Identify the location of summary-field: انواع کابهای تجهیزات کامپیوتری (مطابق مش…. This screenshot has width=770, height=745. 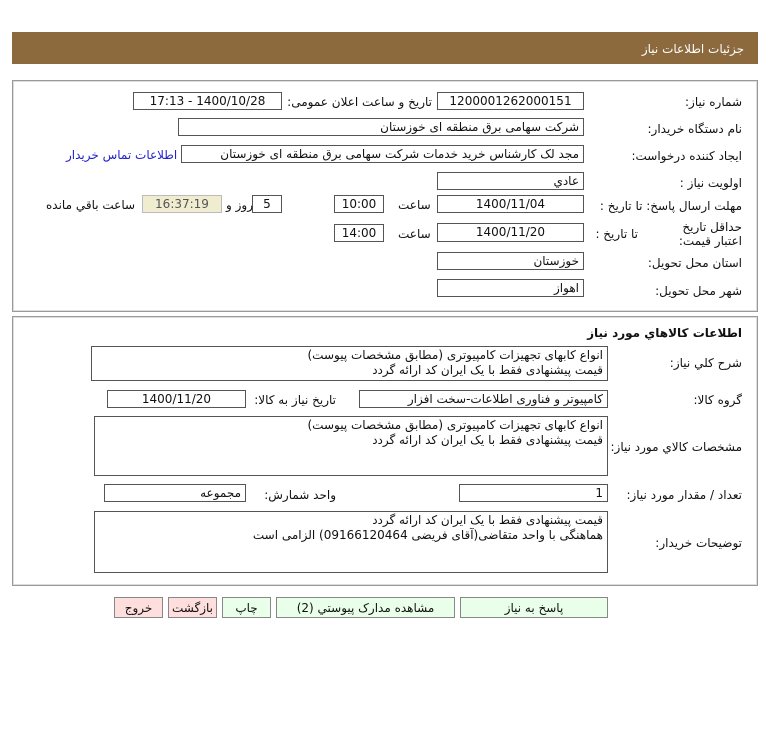
(349, 363).